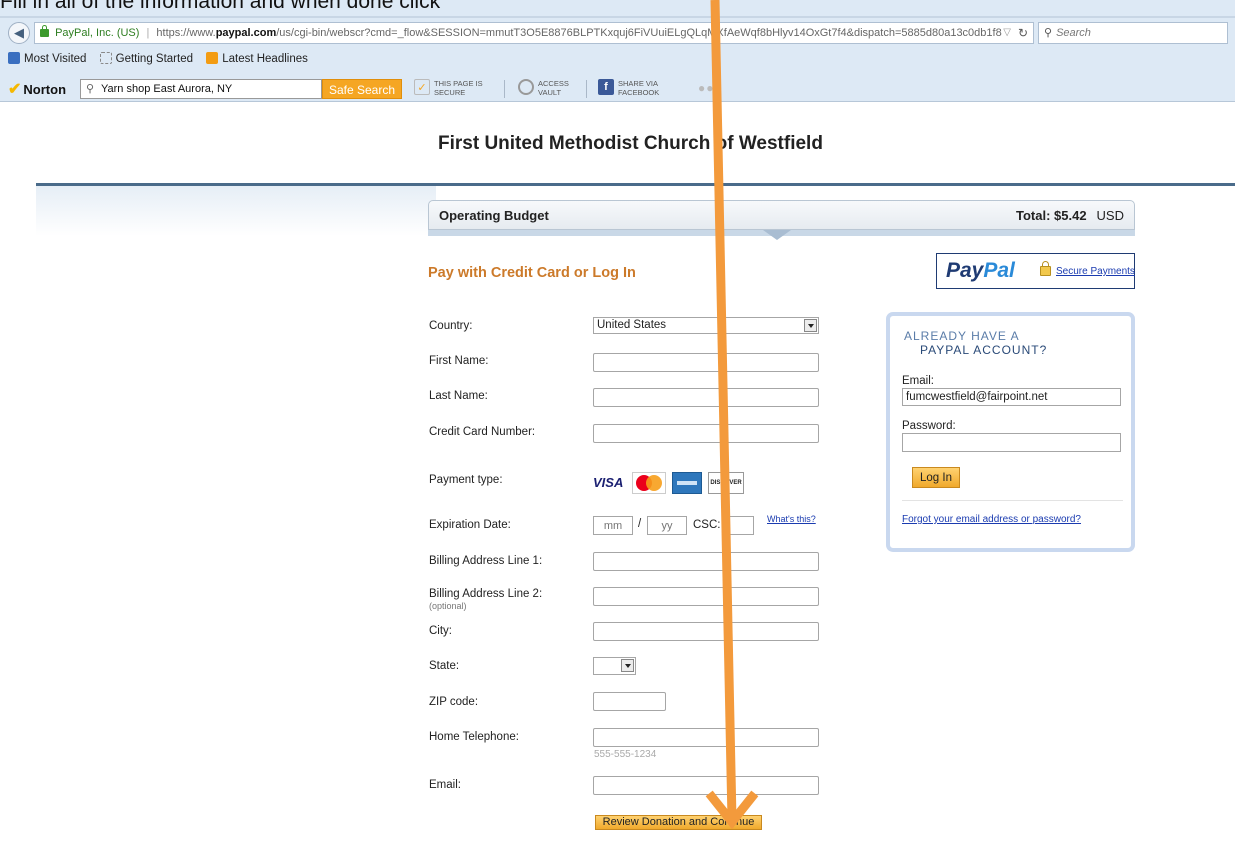 This screenshot has width=1235, height=855. I want to click on cart-total-amount: Total: $5.42, so click(1051, 215).